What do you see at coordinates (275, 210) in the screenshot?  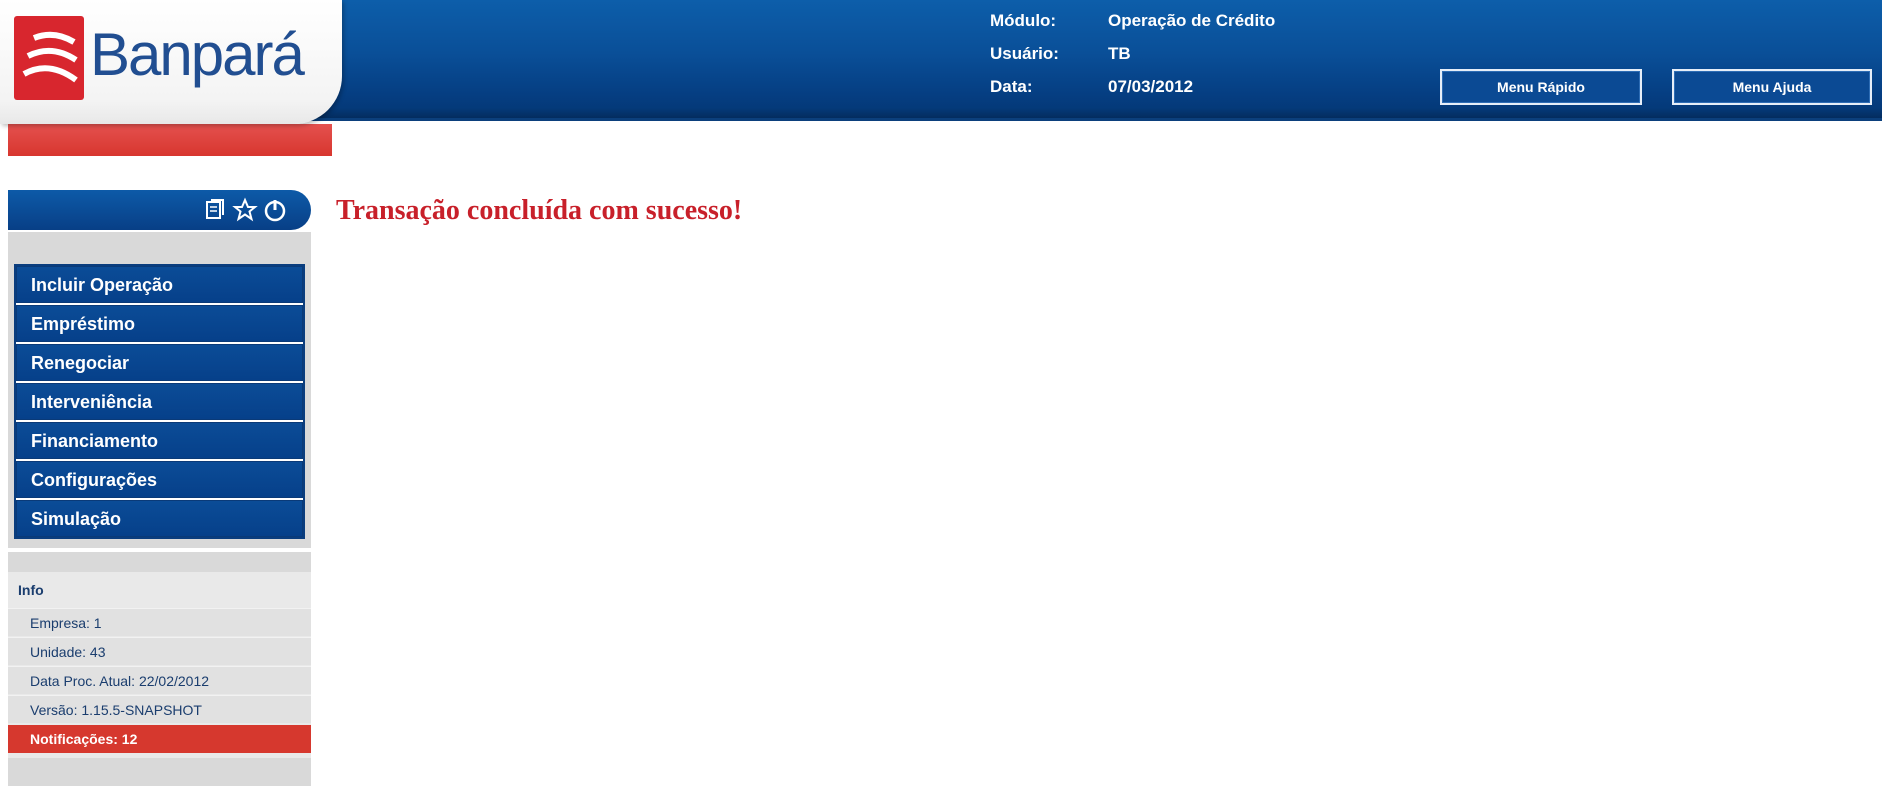 I see `power-icon` at bounding box center [275, 210].